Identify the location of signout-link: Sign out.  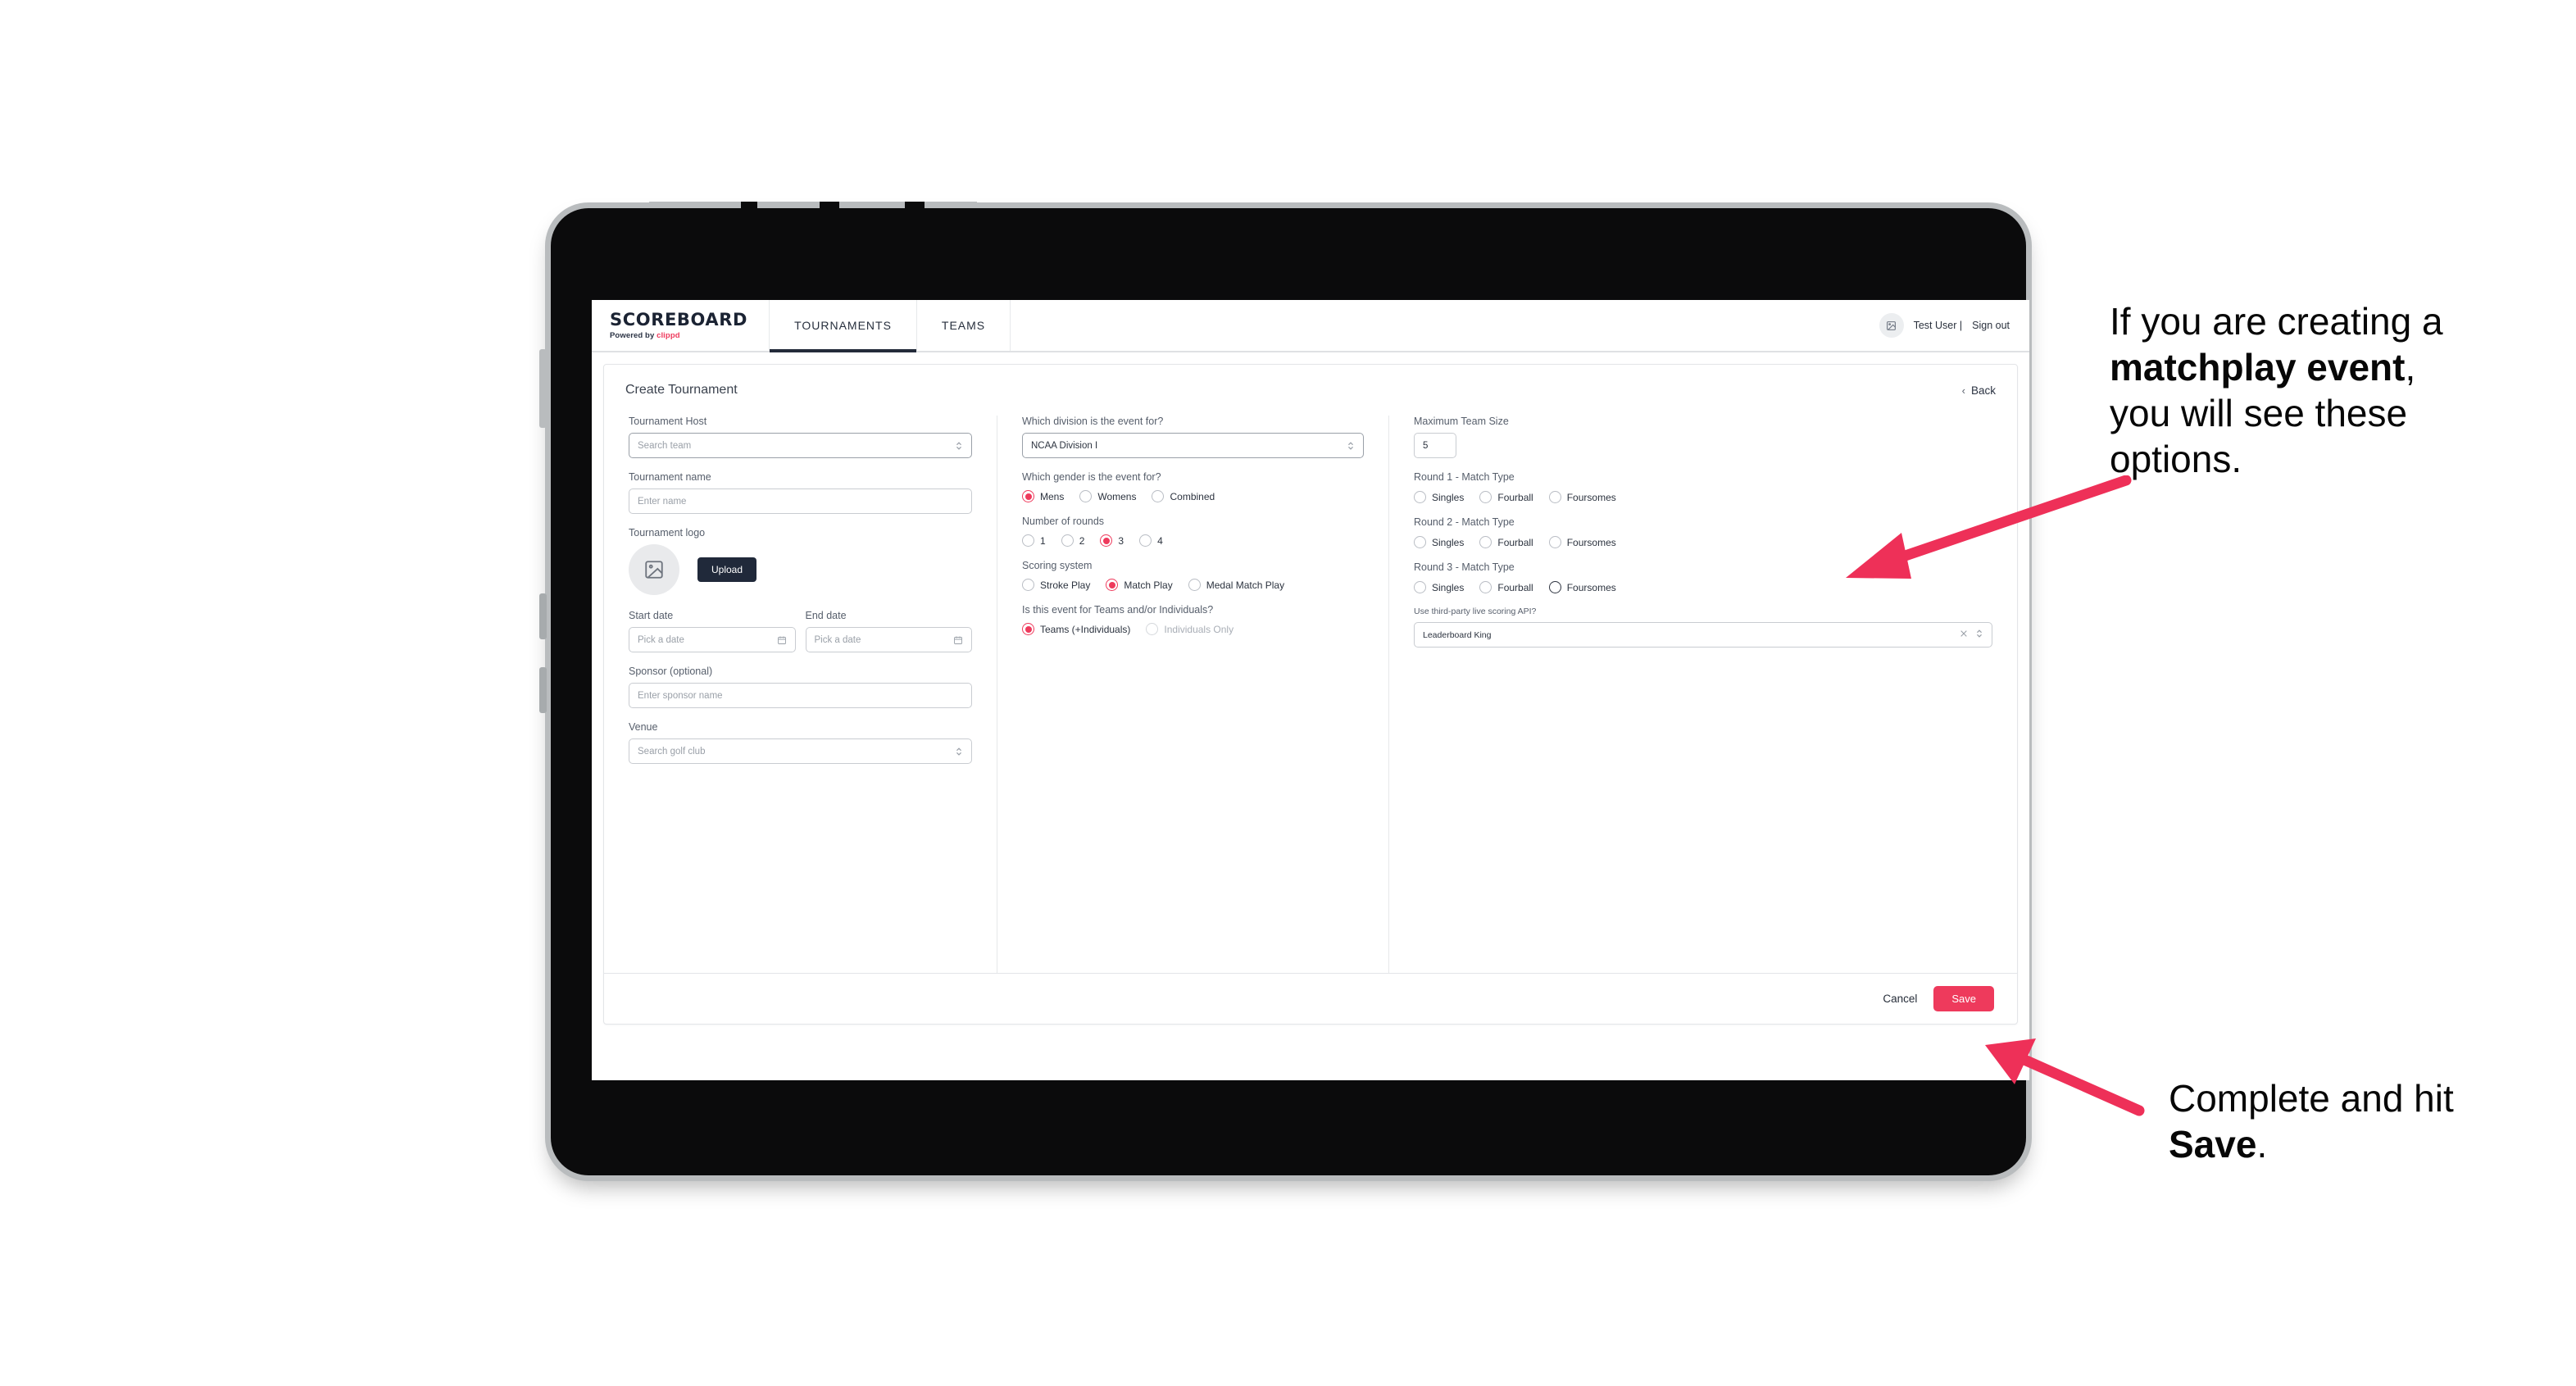
(1991, 325).